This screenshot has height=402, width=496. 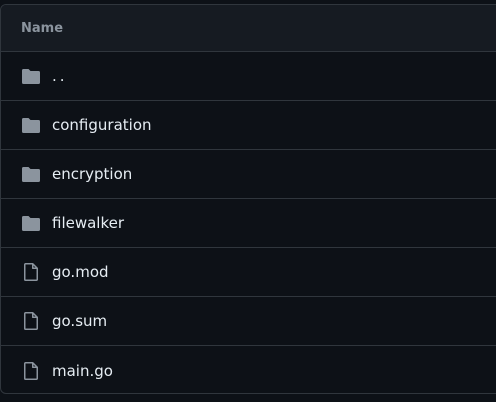 I want to click on file-row-label: .., so click(x=60, y=76).